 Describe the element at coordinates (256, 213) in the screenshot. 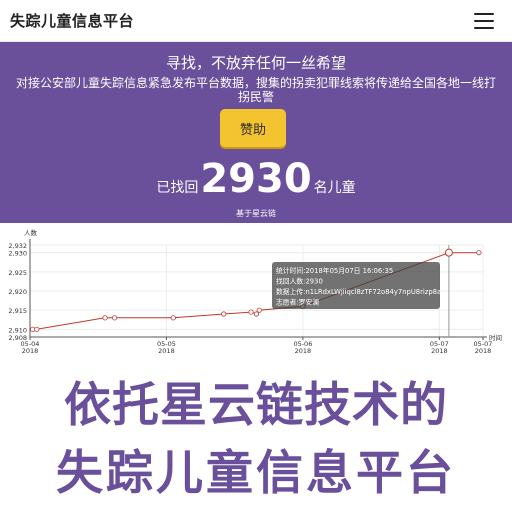

I see `hero-subtext: 基于星云链` at that location.